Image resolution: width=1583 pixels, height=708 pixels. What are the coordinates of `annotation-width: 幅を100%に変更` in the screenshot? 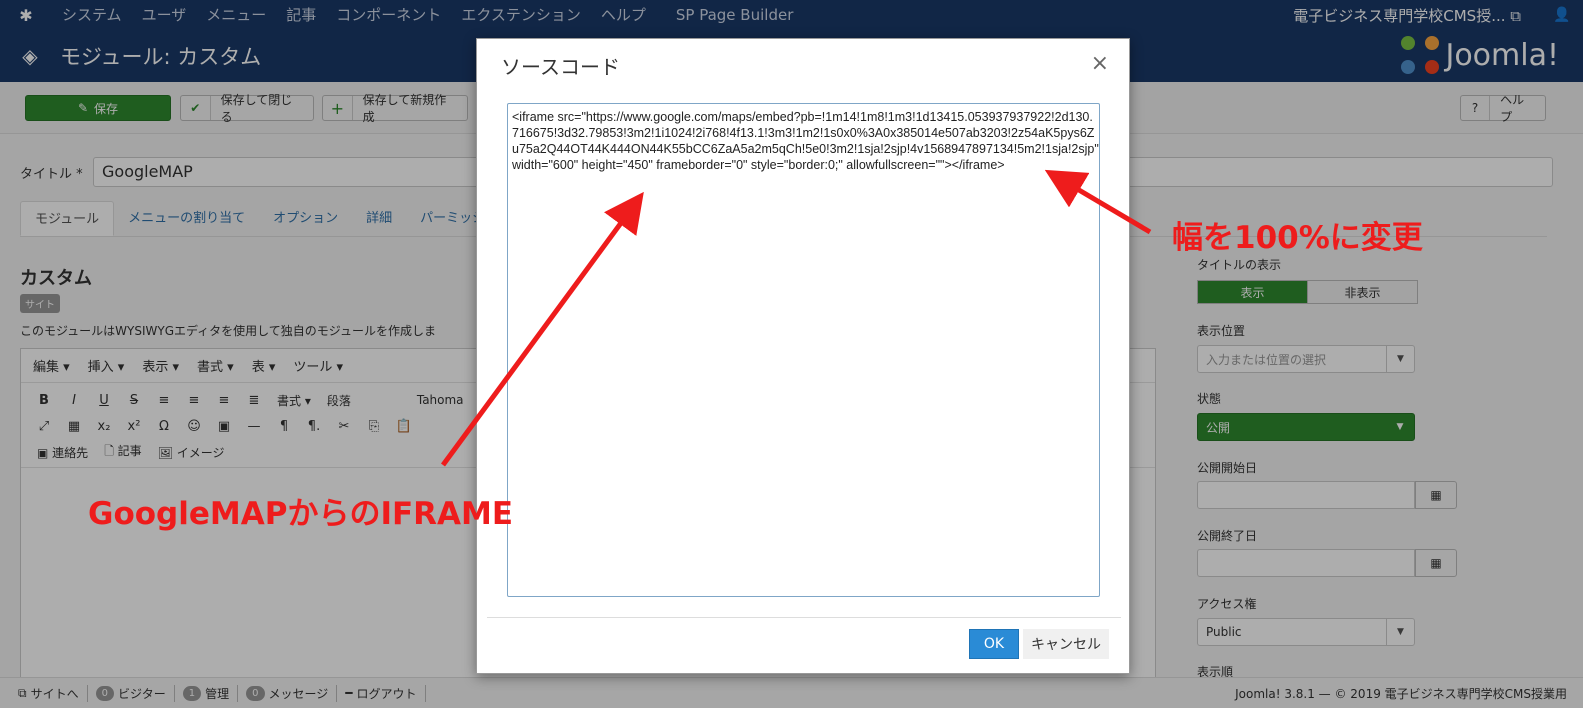 It's located at (1297, 238).